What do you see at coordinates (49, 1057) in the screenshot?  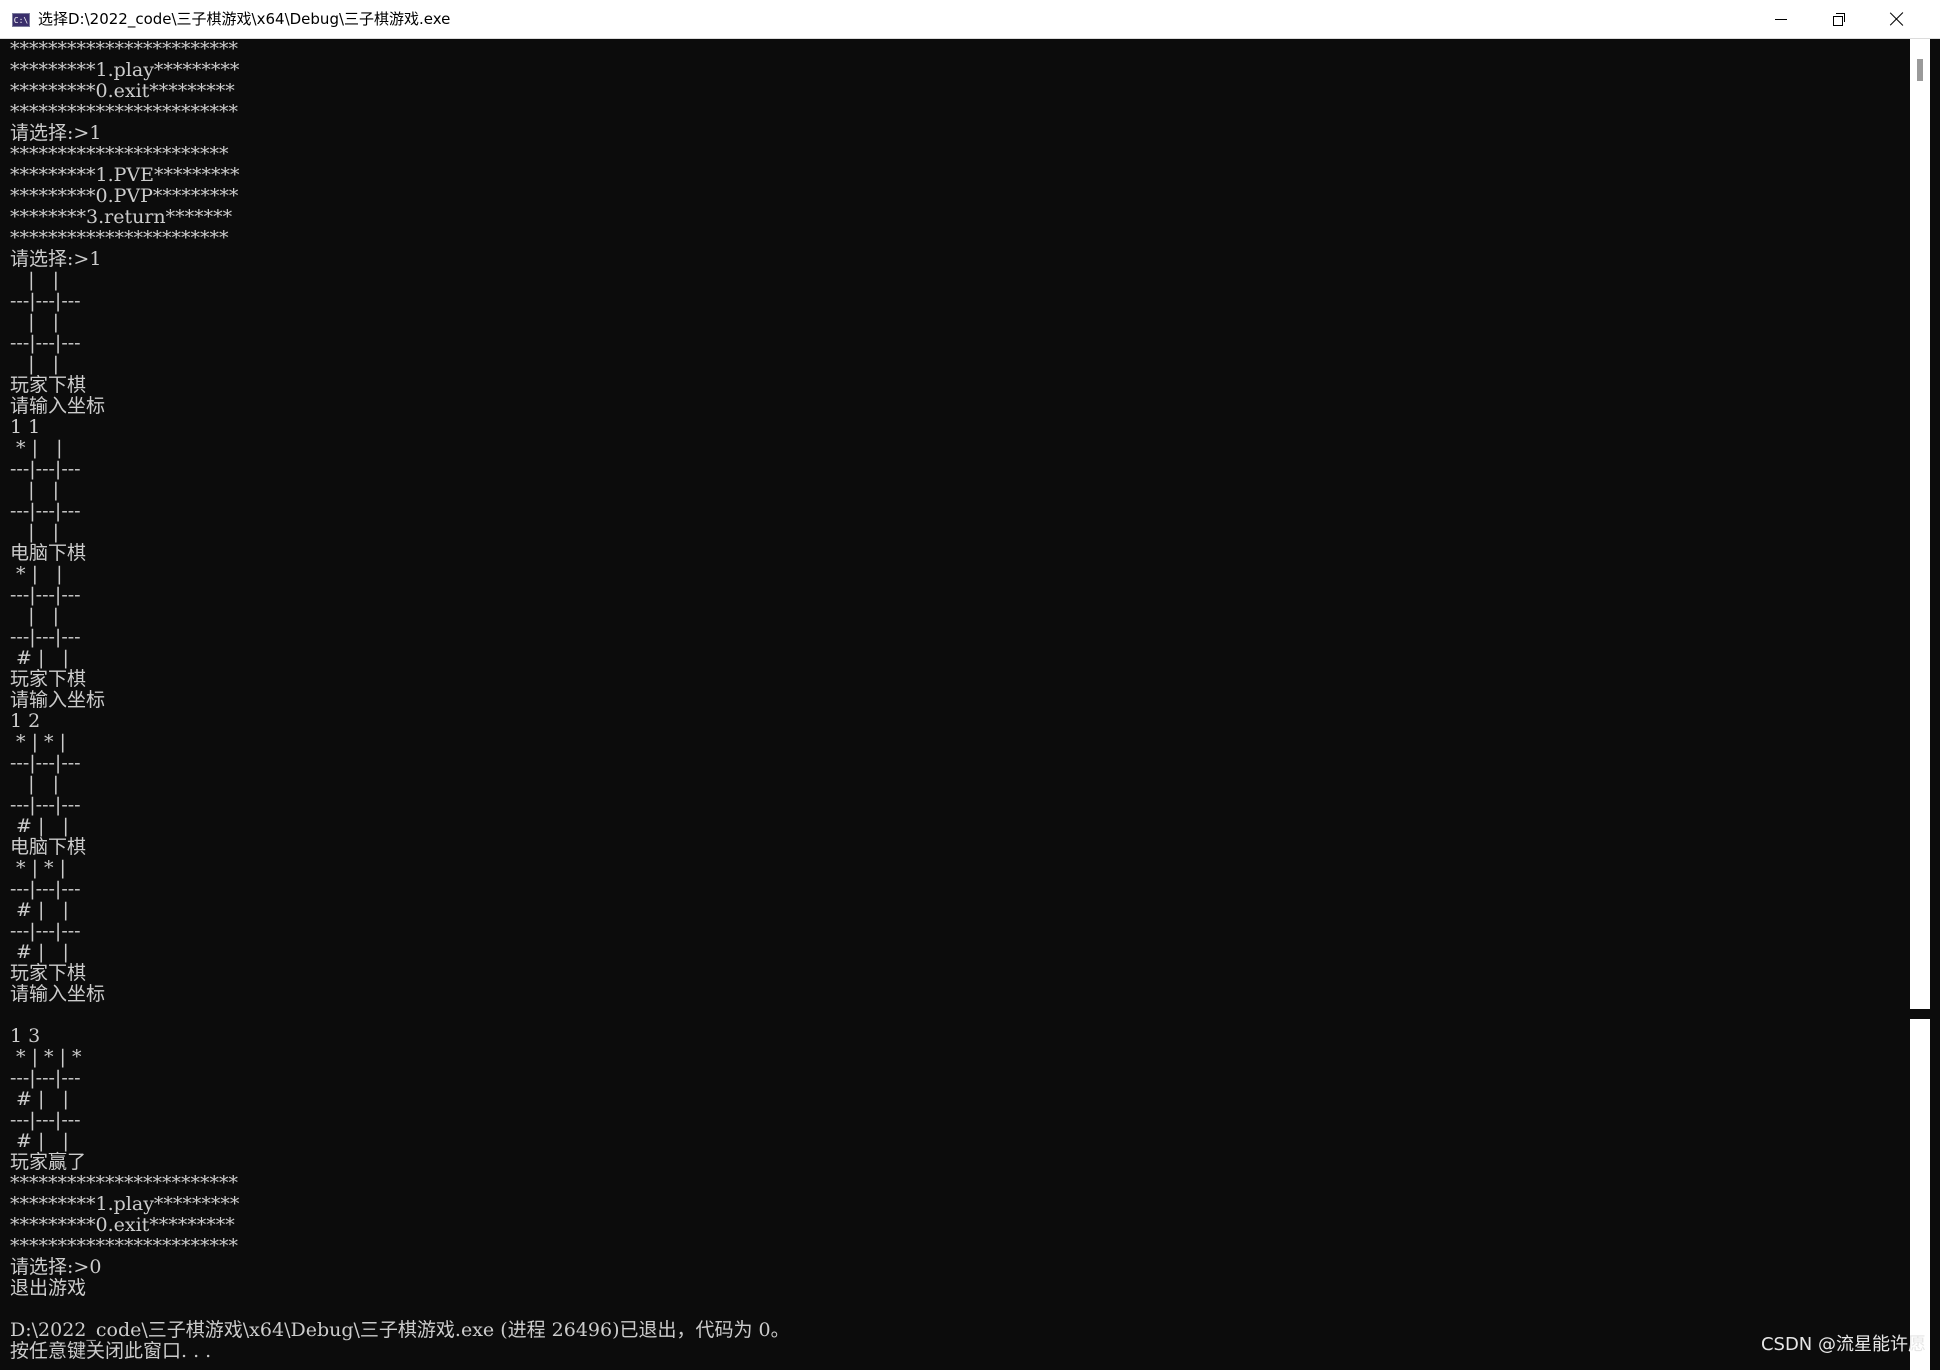 I see `console-line: * | * | *` at bounding box center [49, 1057].